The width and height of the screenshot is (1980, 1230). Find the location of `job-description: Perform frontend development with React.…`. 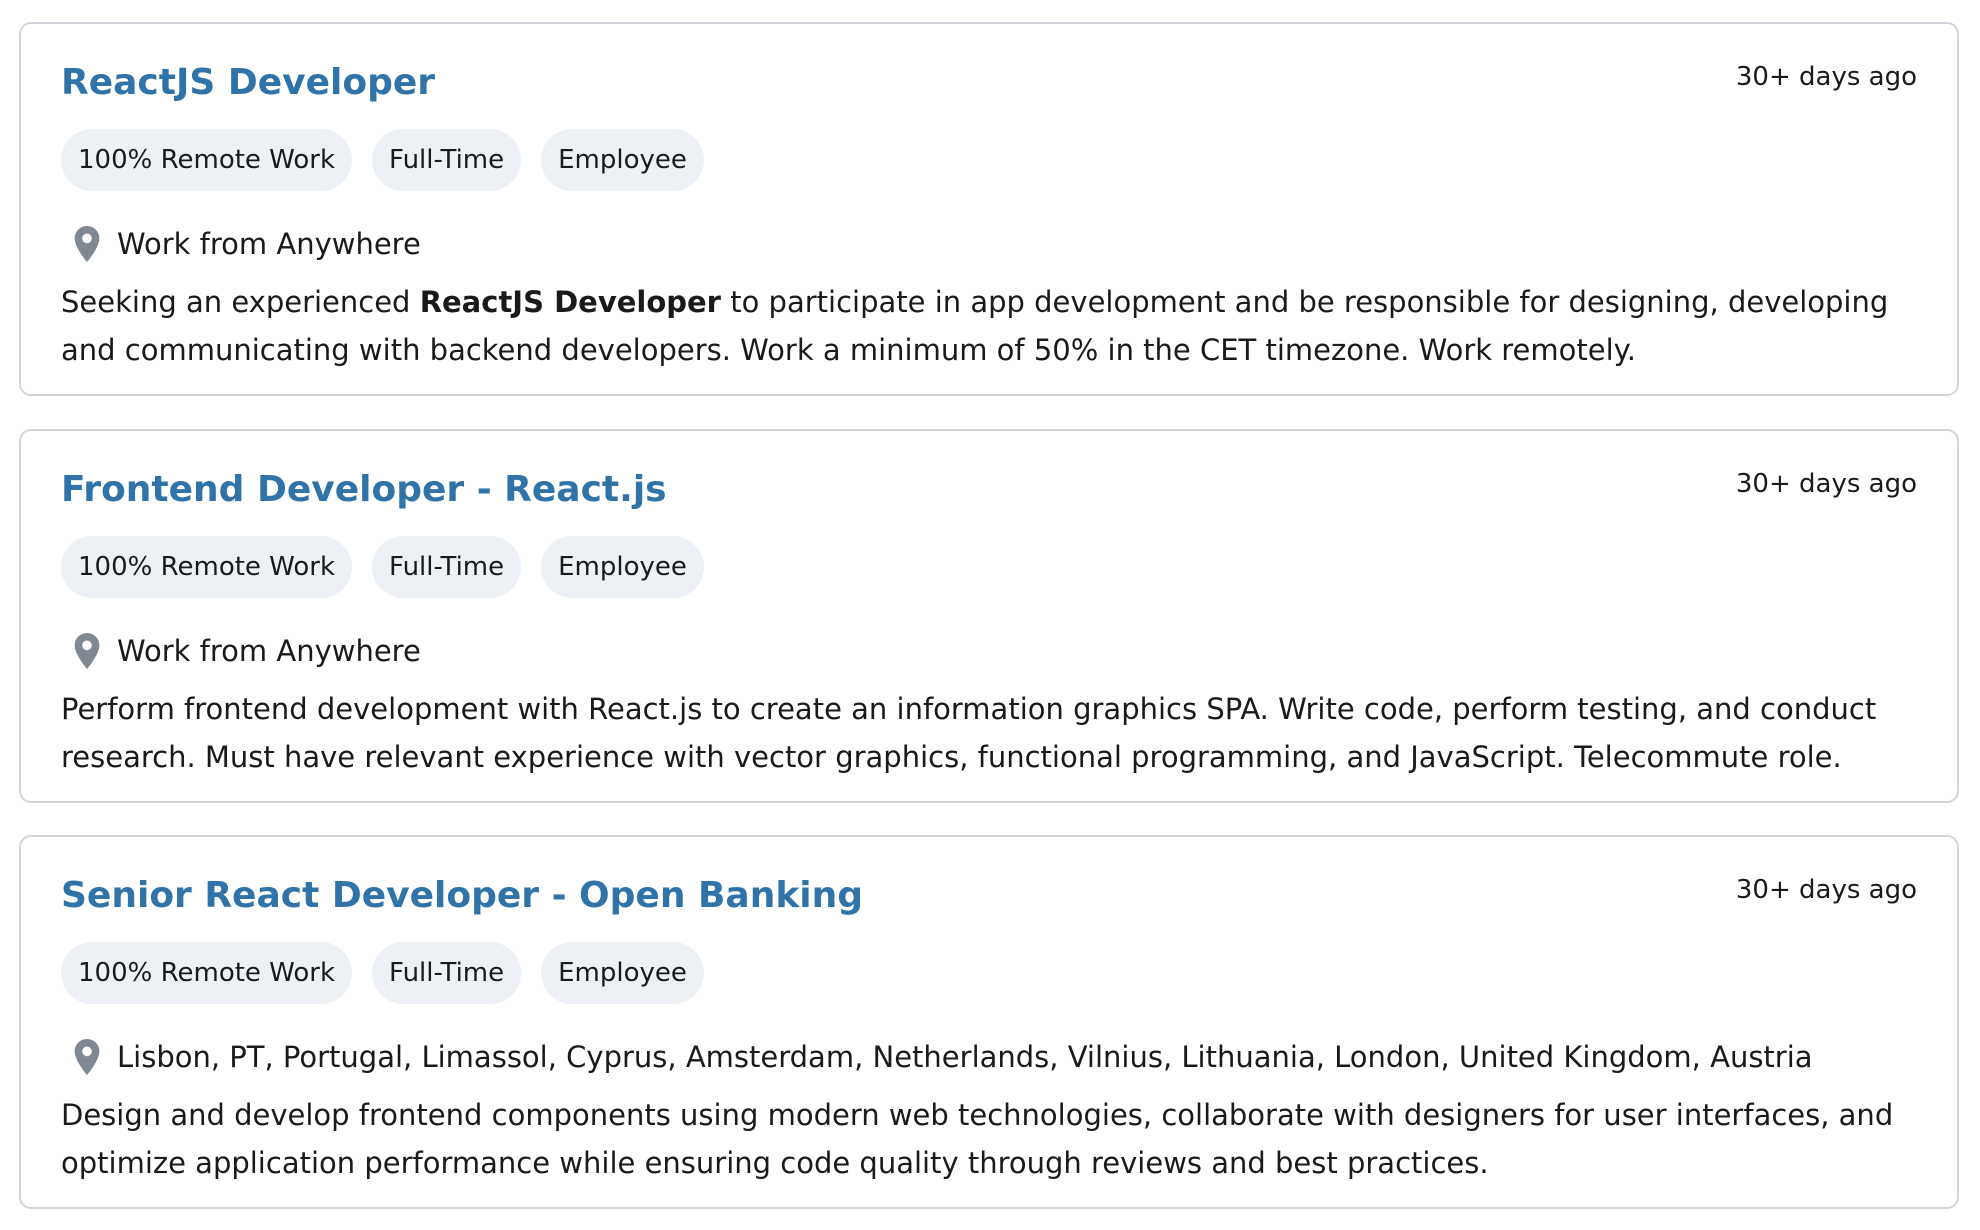

job-description: Perform frontend development with React.… is located at coordinates (969, 733).